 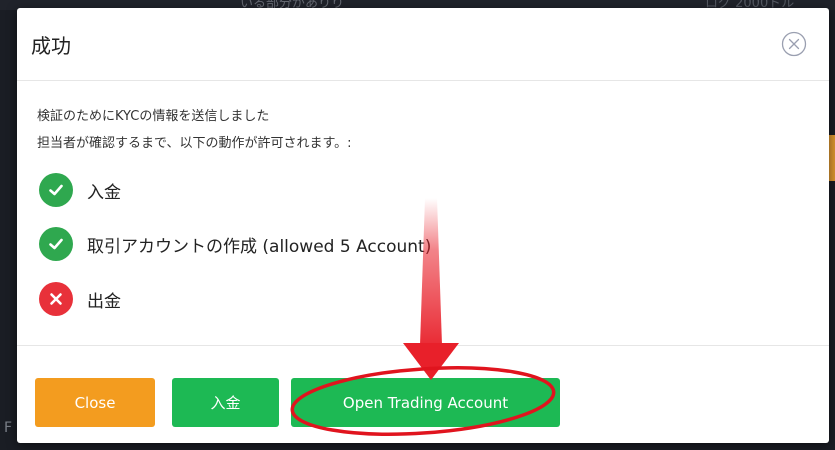 What do you see at coordinates (425, 402) in the screenshot?
I see `open-trading-account-button: Open Trading Account` at bounding box center [425, 402].